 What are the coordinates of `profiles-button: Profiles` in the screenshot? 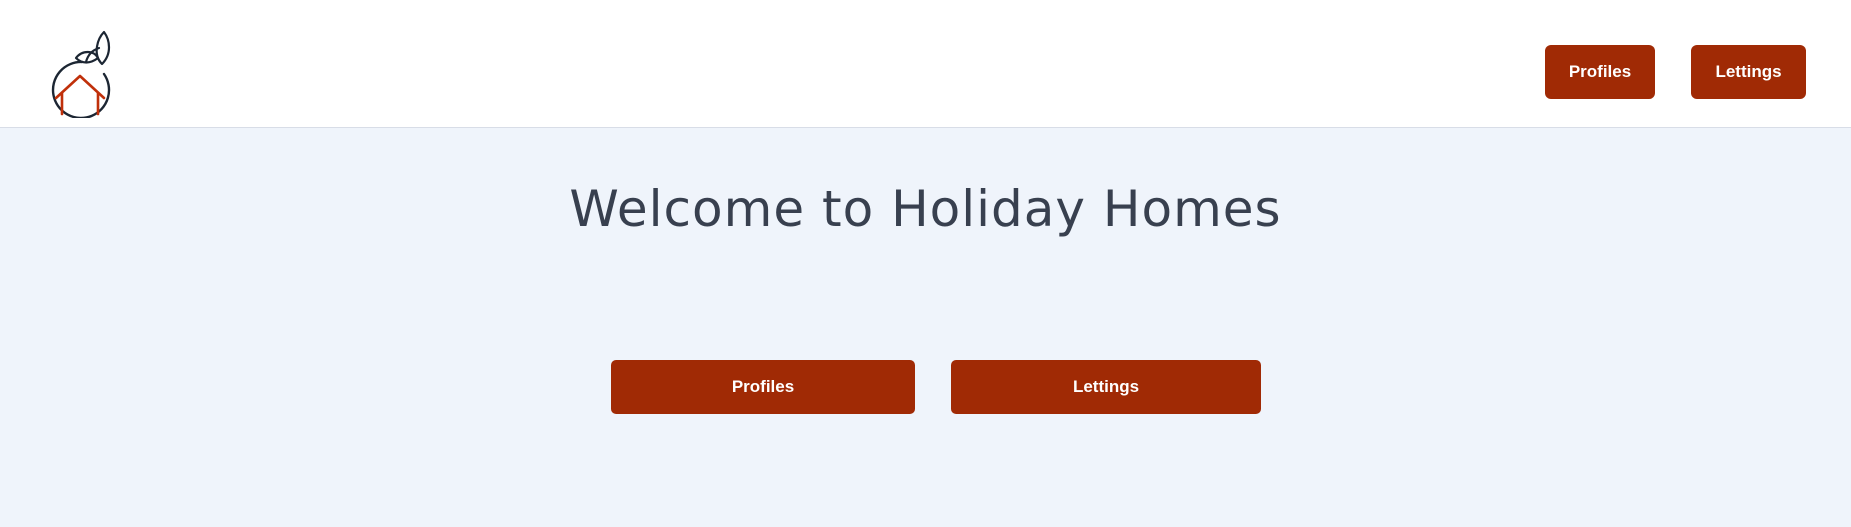 It's located at (763, 387).